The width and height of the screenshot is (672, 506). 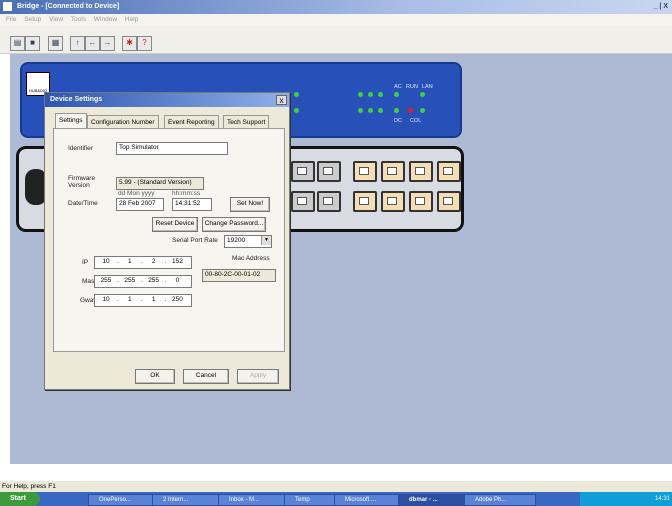 I want to click on task-temp: Temp, so click(x=312, y=500).